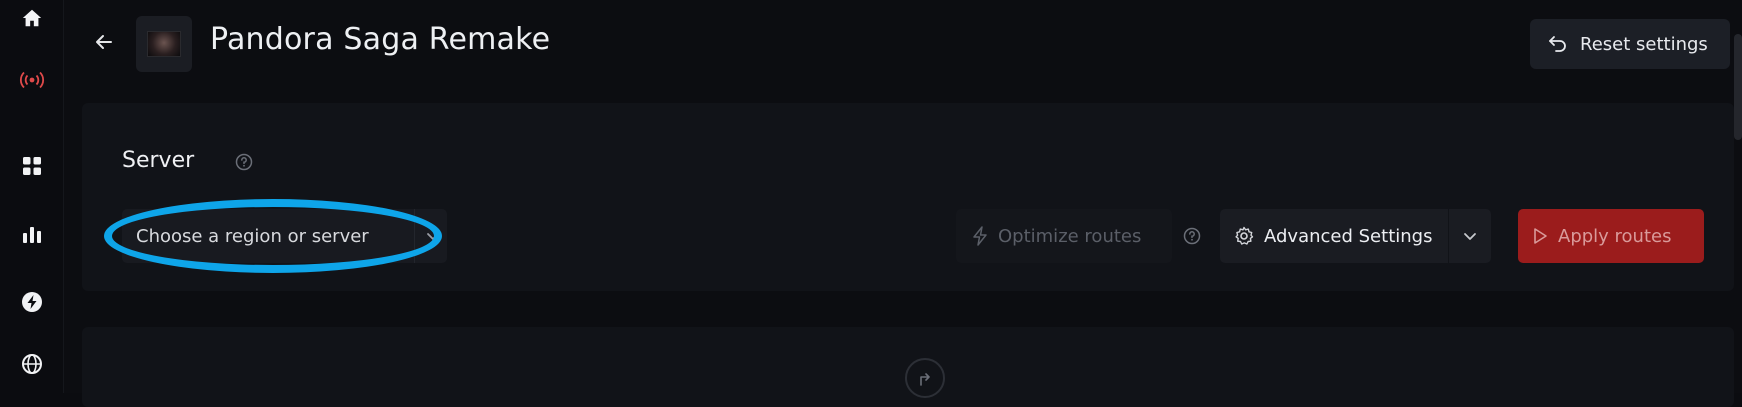  What do you see at coordinates (252, 236) in the screenshot?
I see `region-select-placeholder: Choose a region or server` at bounding box center [252, 236].